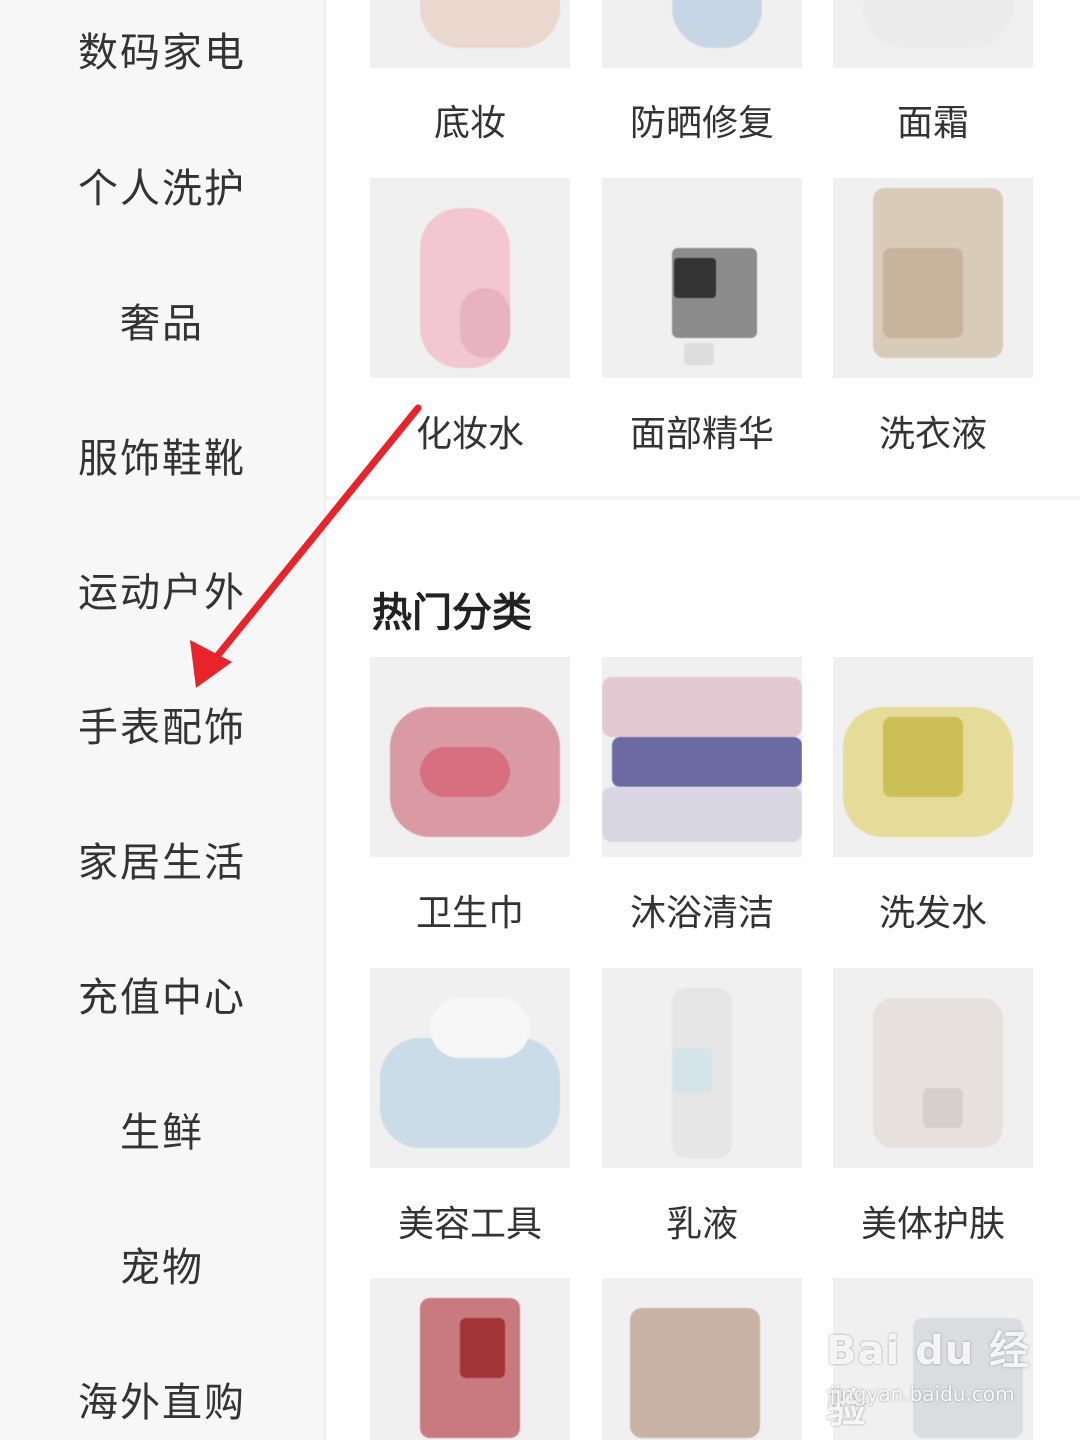 The height and width of the screenshot is (1444, 1080). I want to click on sidebar-item-sports-outdoor: 运动户外, so click(162, 589).